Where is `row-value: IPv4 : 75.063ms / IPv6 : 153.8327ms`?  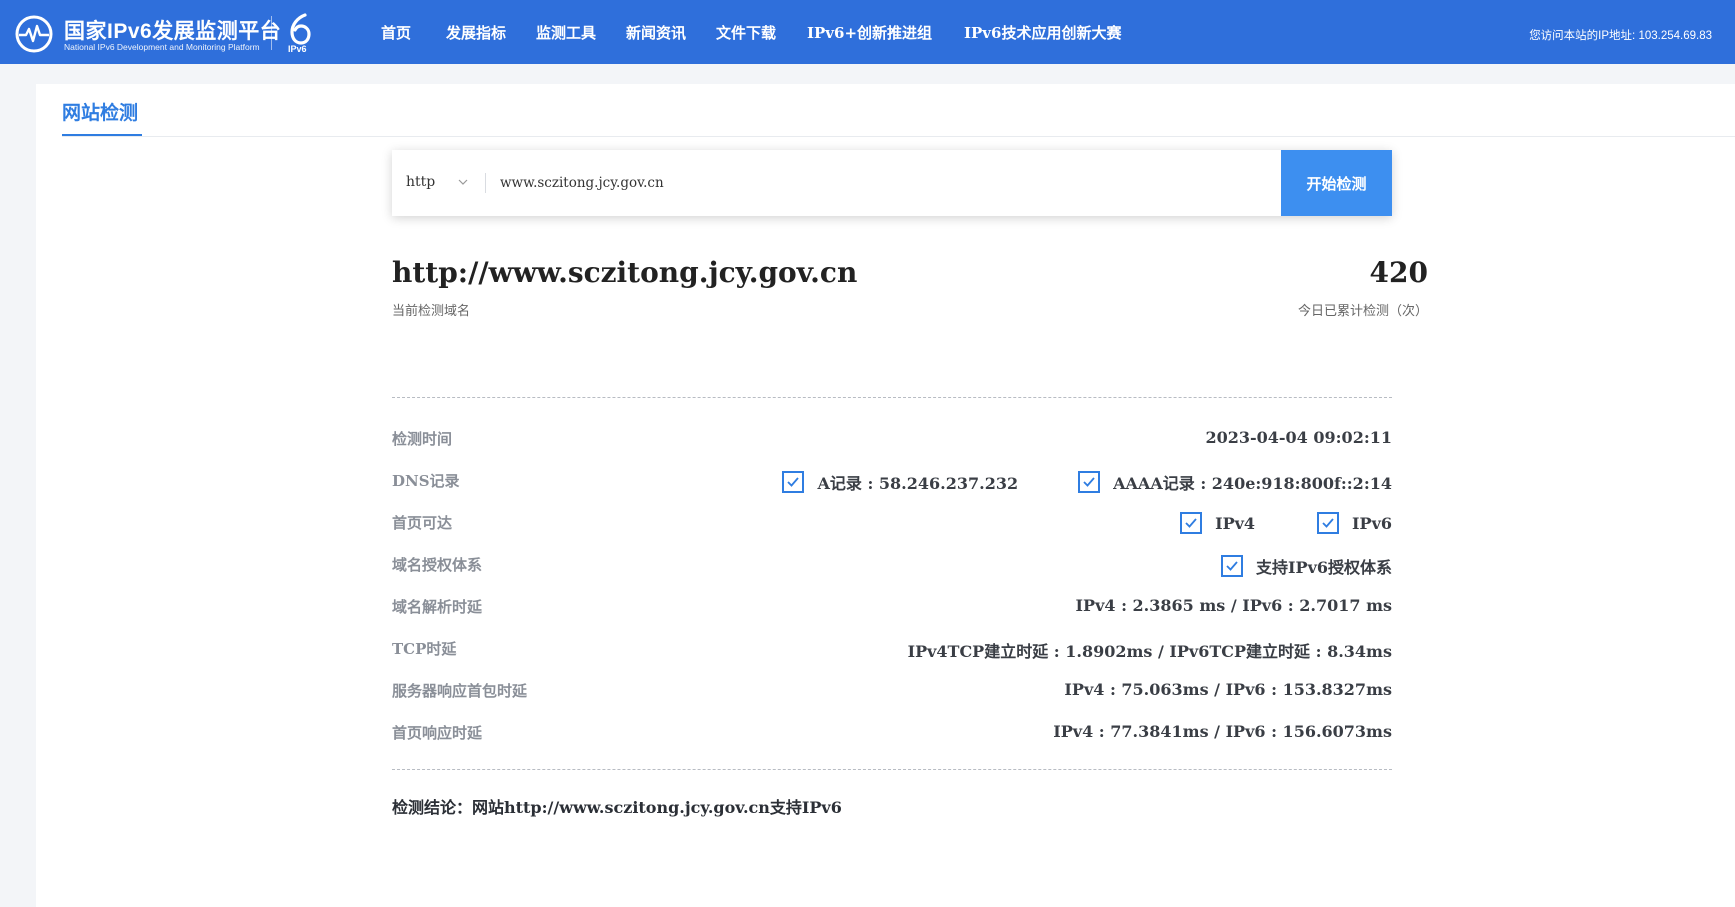
row-value: IPv4 : 75.063ms / IPv6 : 153.8327ms is located at coordinates (1228, 689).